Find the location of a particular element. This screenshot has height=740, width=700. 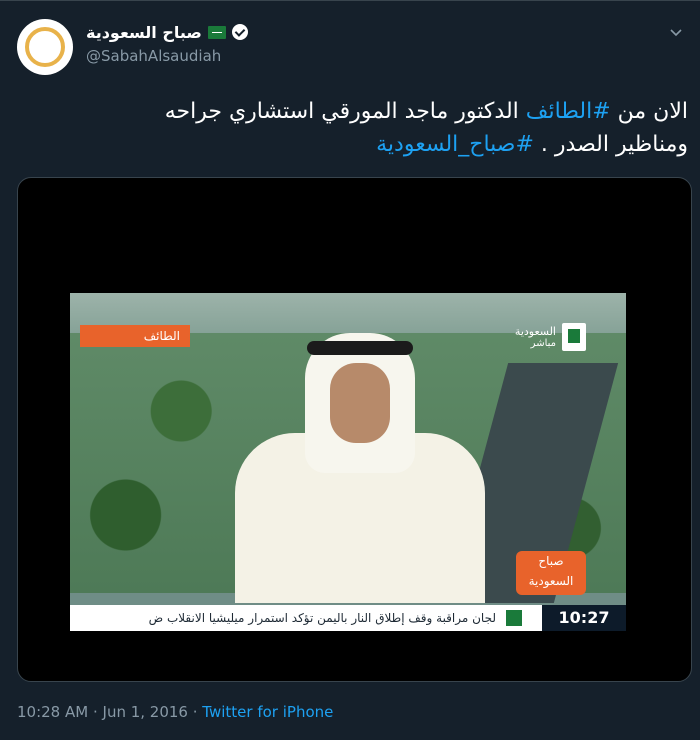

channel-name: السعودية is located at coordinates (535, 331).